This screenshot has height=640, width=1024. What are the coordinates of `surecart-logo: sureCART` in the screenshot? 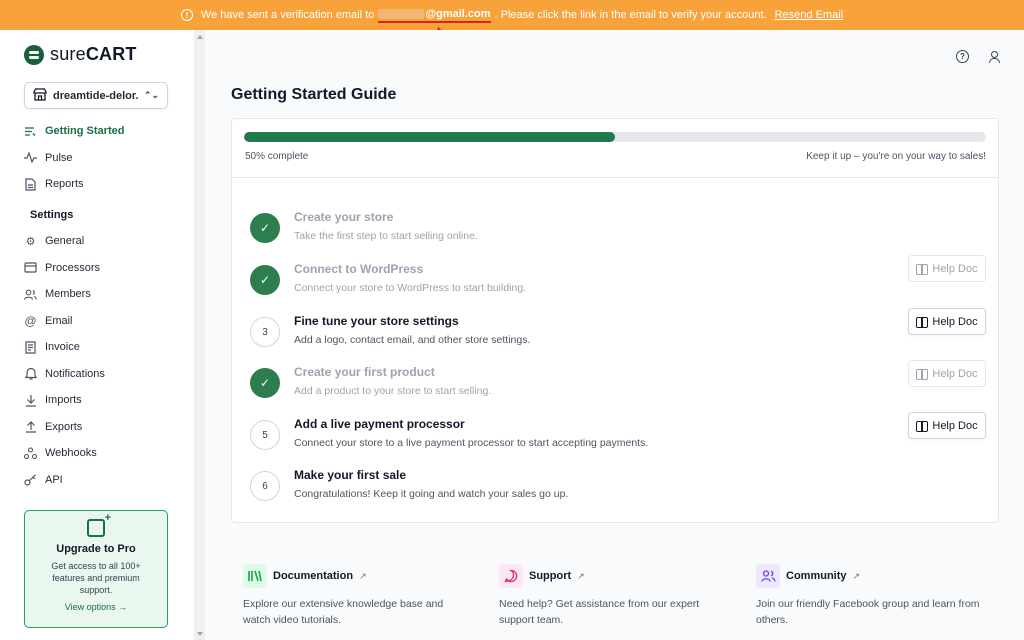 It's located at (80, 54).